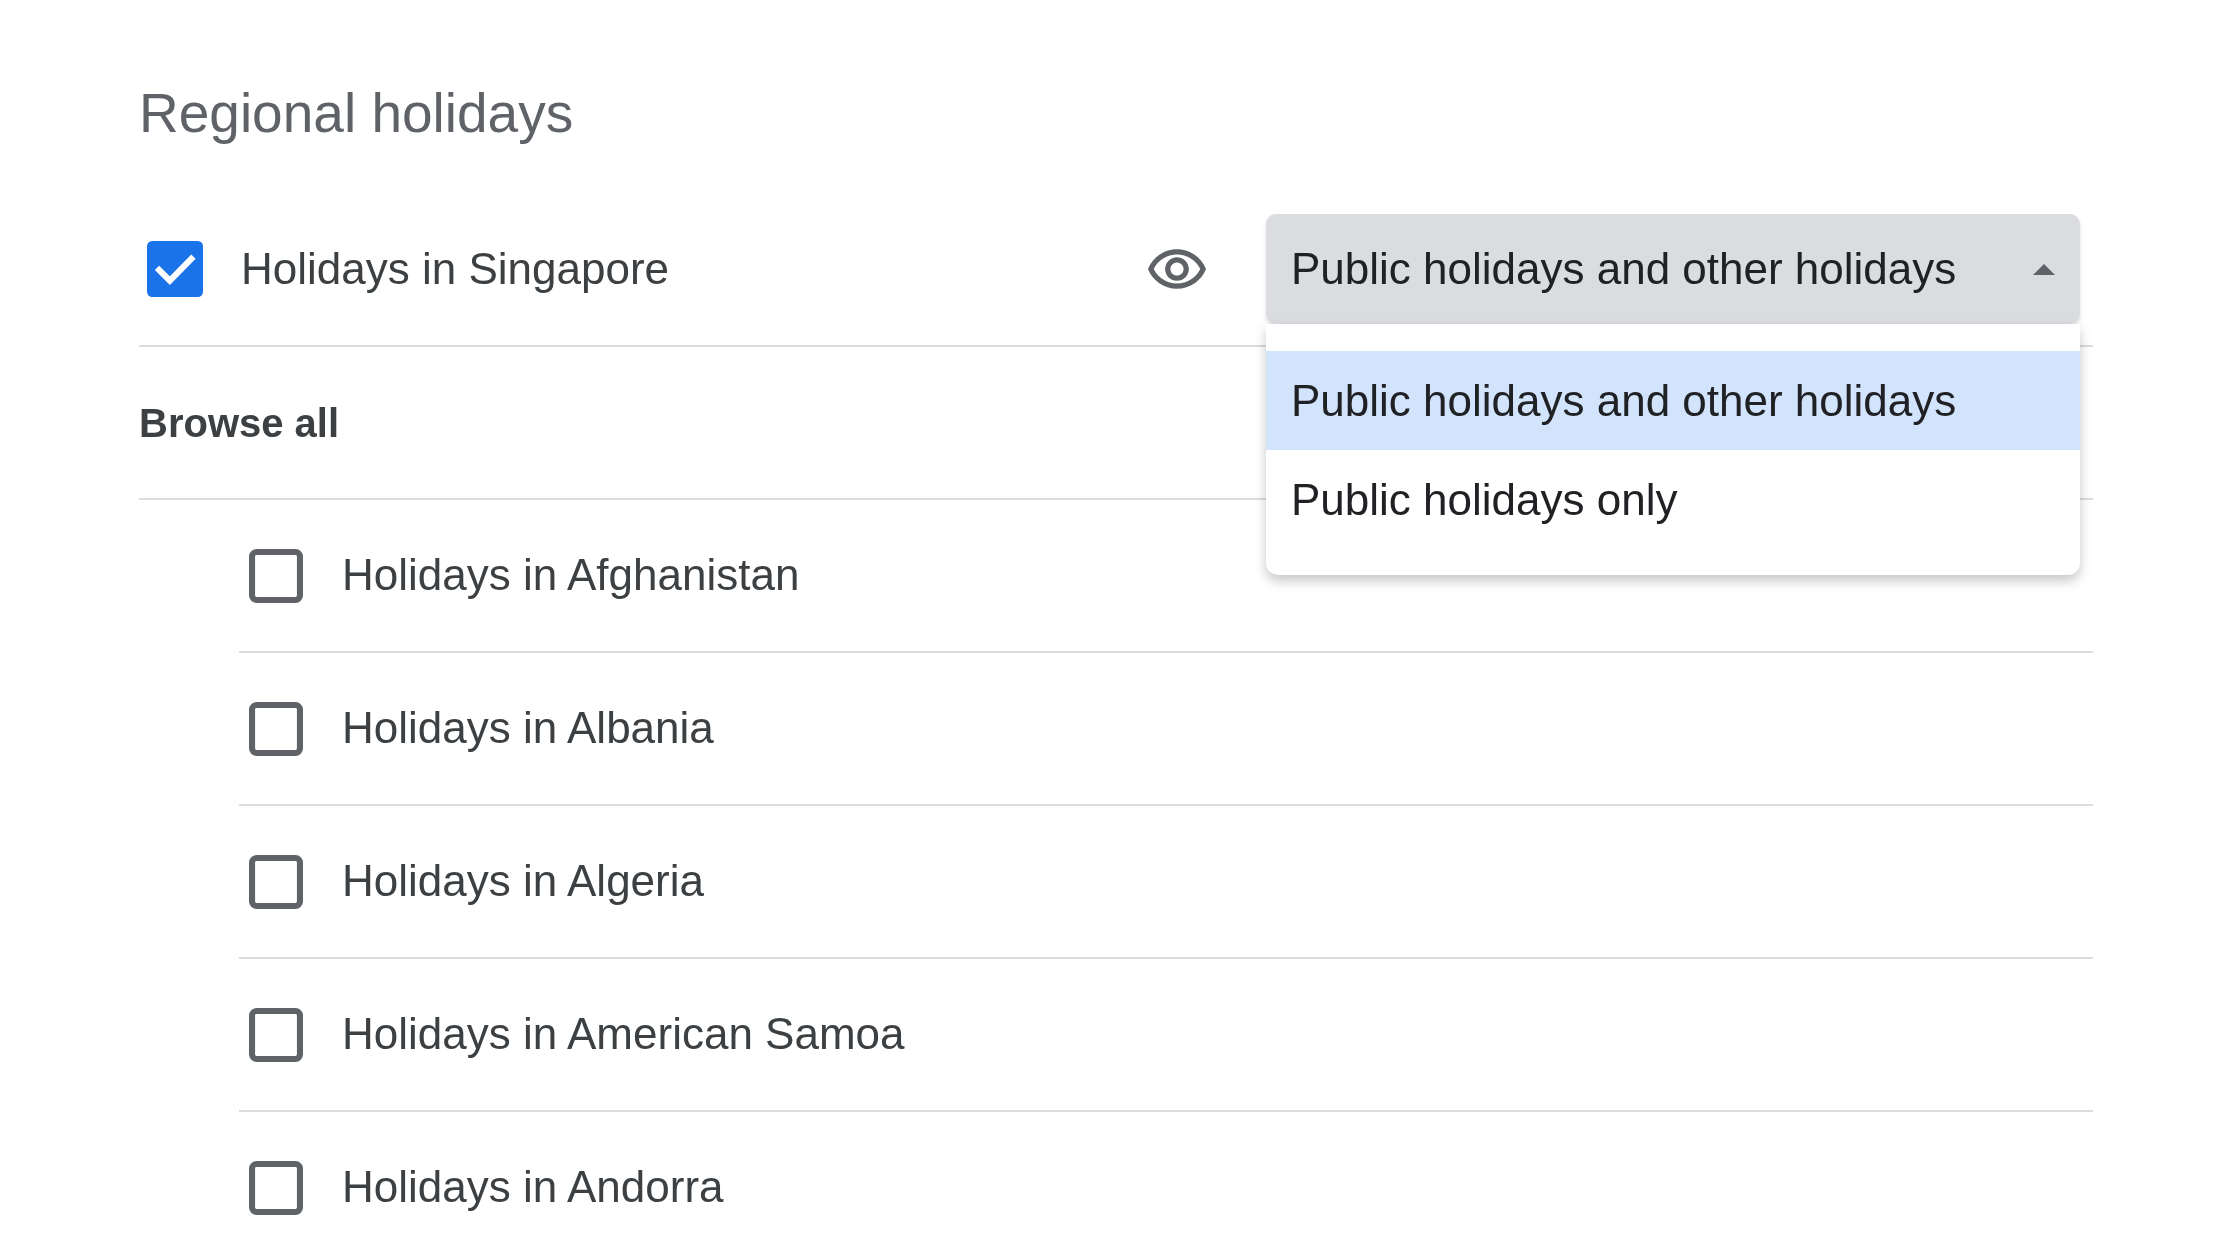  Describe the element at coordinates (1673, 499) in the screenshot. I see `dropdown-option: Public holidays only` at that location.